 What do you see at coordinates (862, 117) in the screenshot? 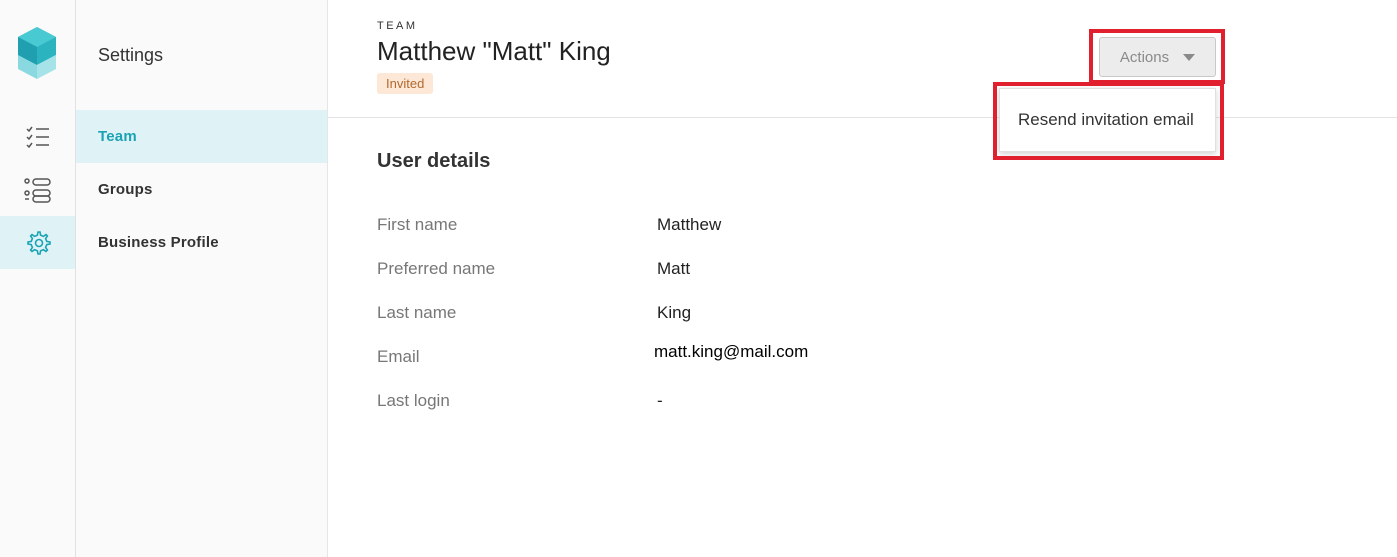
I see `header-divider` at bounding box center [862, 117].